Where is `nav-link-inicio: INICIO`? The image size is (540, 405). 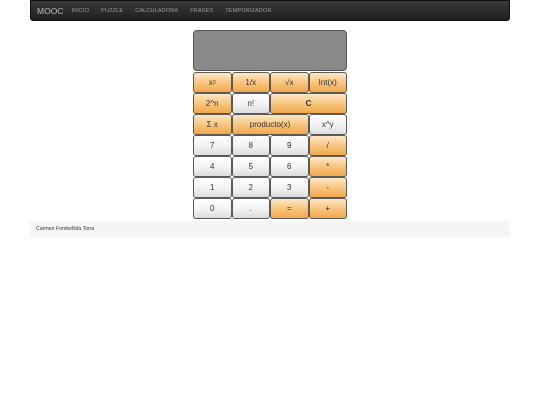
nav-link-inicio: INICIO is located at coordinates (80, 11).